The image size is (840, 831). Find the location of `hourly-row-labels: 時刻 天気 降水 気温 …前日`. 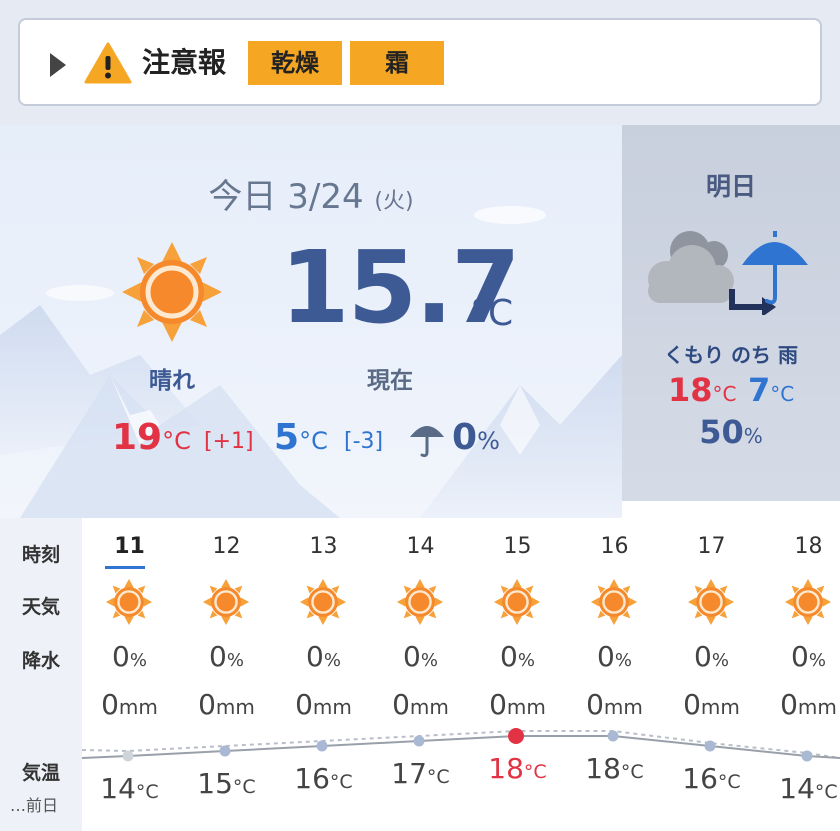

hourly-row-labels: 時刻 天気 降水 気温 …前日 is located at coordinates (41, 674).